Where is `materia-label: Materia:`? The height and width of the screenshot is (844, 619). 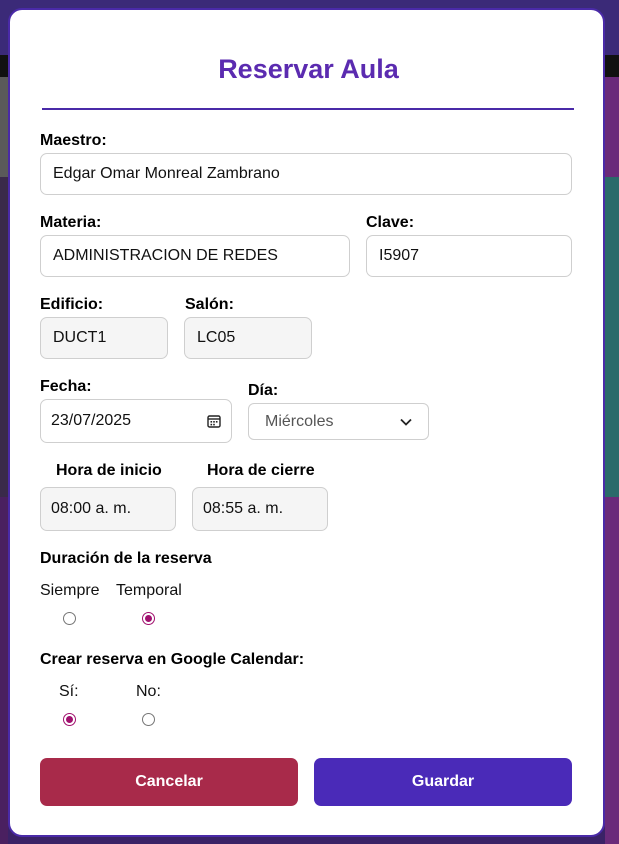
materia-label: Materia: is located at coordinates (71, 222).